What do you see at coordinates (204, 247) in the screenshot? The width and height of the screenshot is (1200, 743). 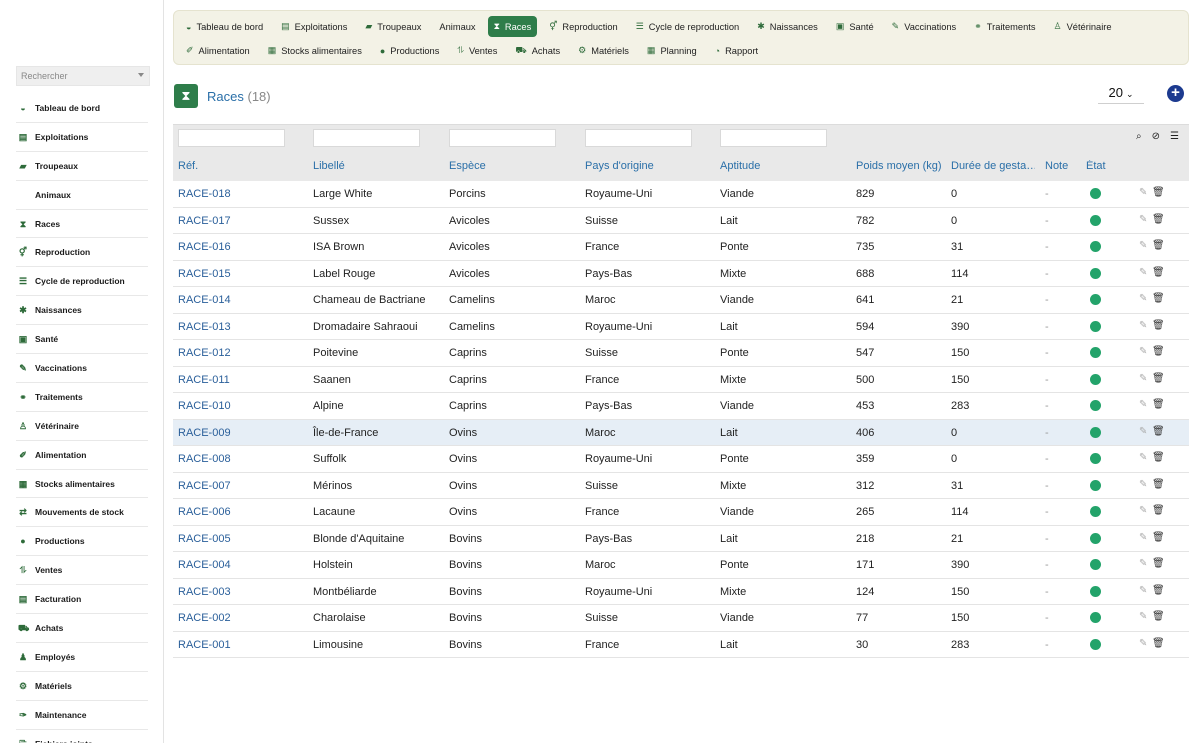 I see `ref-link: RACE-016` at bounding box center [204, 247].